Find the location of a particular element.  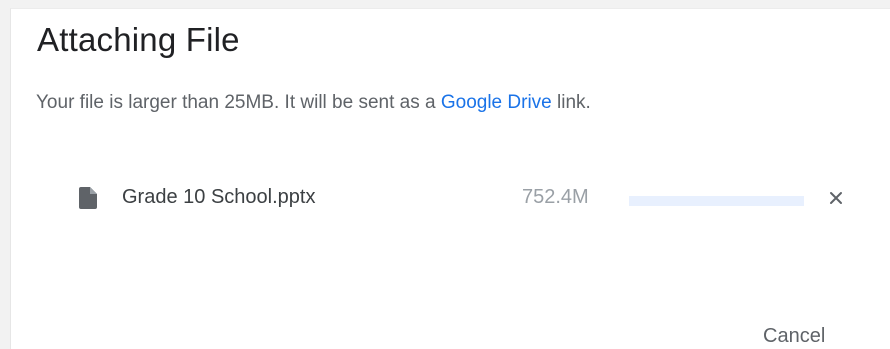

file-size: 752.4M is located at coordinates (555, 197).